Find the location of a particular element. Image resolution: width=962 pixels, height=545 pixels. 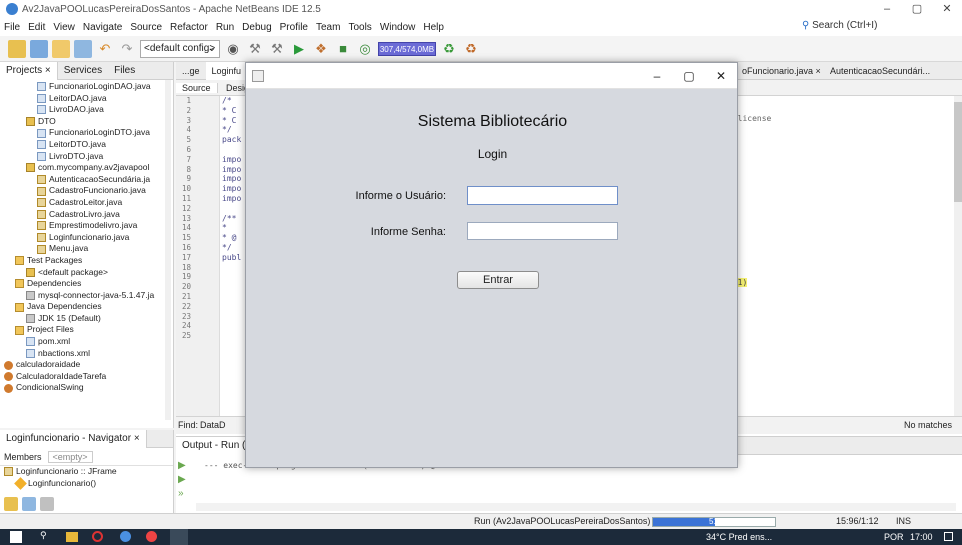

tree-item: CalculadoraIdadeTarefa is located at coordinates (86, 377).